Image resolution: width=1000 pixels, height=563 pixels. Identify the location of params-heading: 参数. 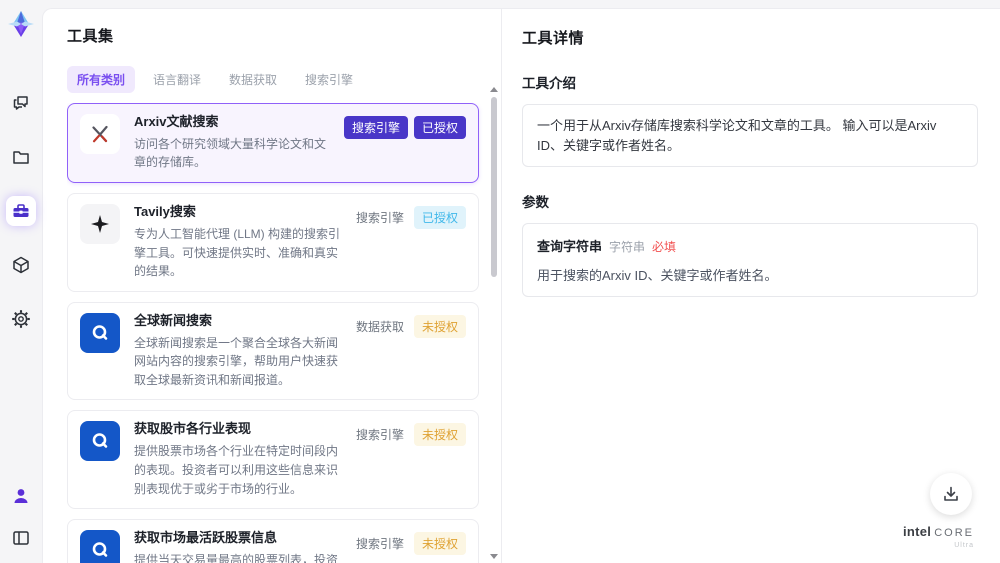
(535, 202).